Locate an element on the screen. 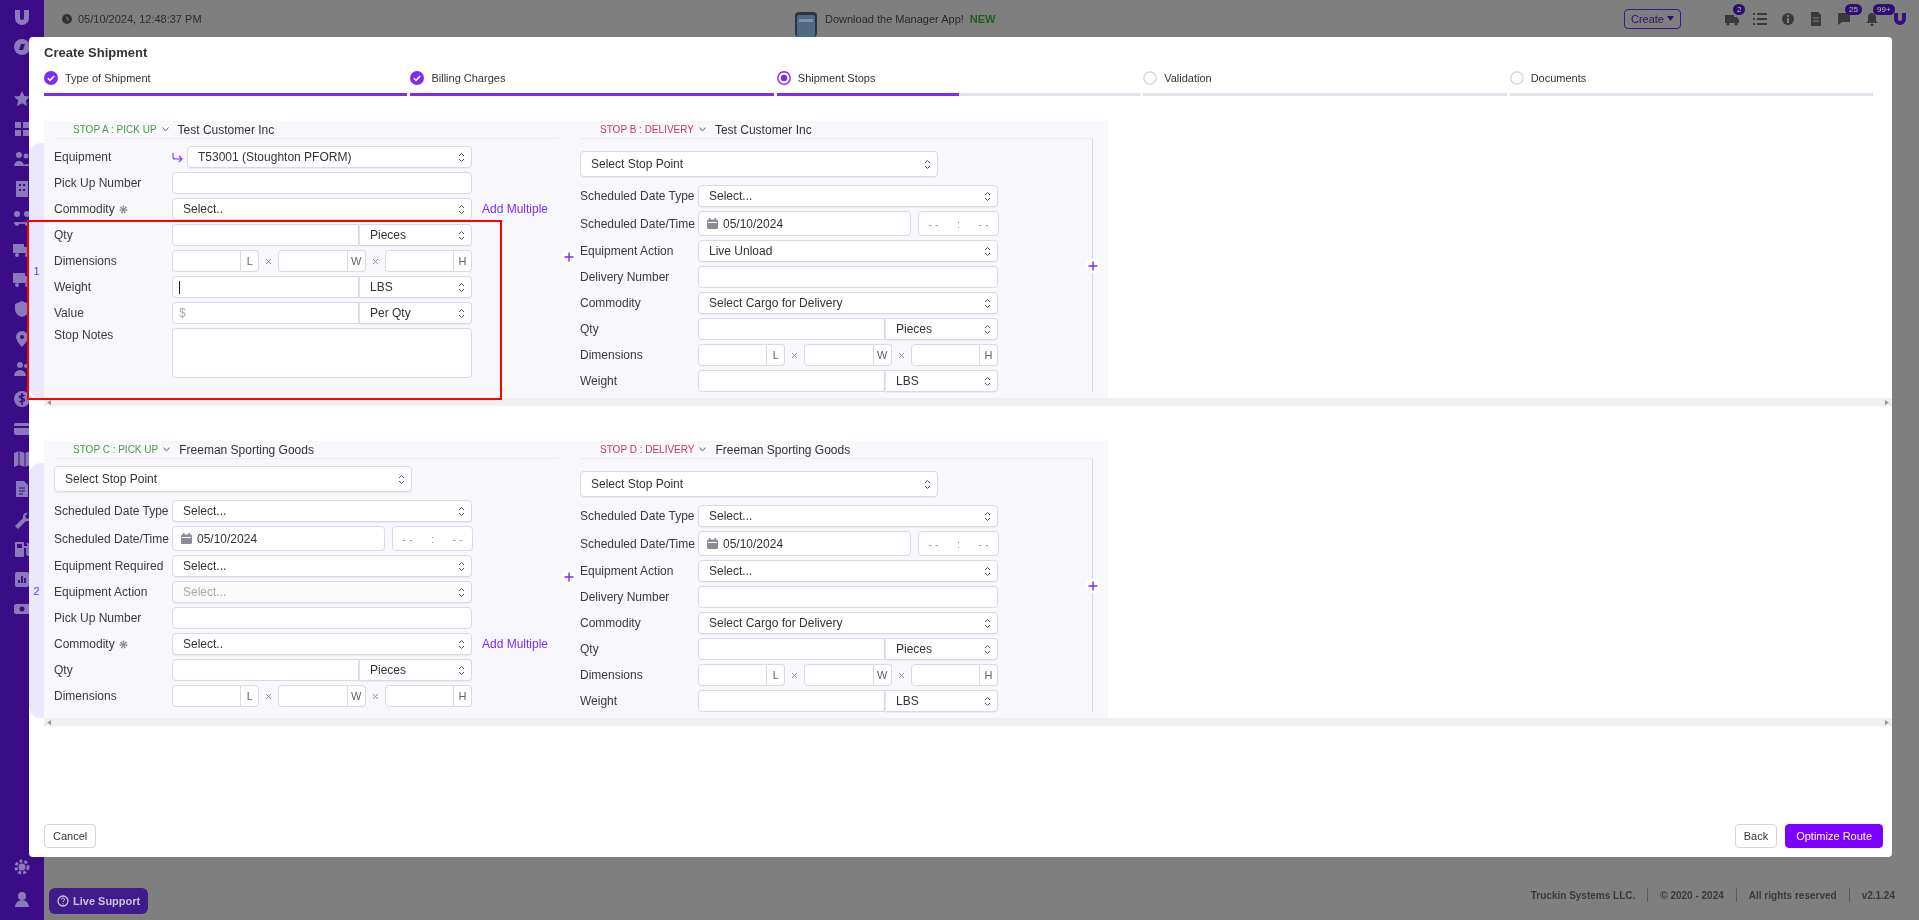  optimize-route-button: Optimize Route is located at coordinates (1834, 836).